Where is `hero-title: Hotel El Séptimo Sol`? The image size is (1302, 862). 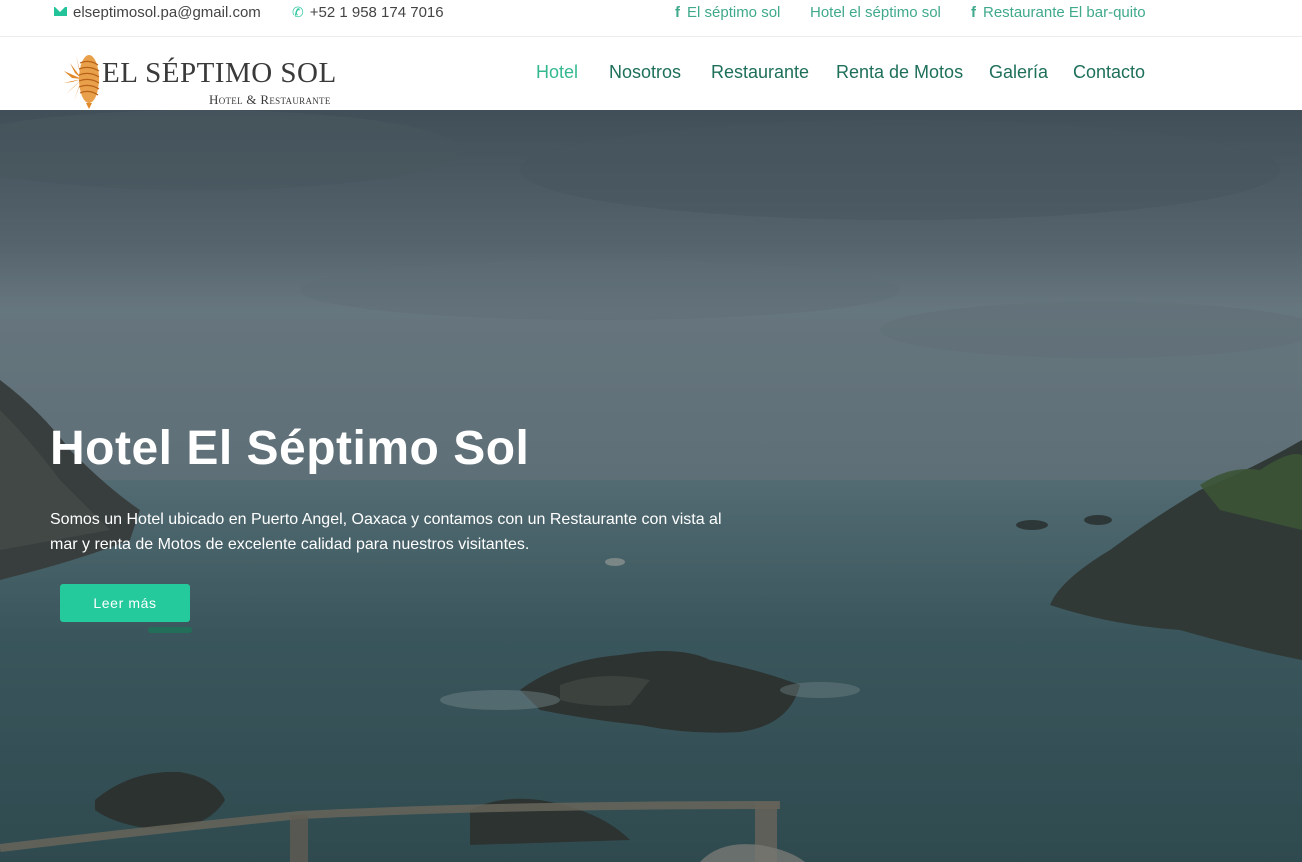 hero-title: Hotel El Séptimo Sol is located at coordinates (290, 448).